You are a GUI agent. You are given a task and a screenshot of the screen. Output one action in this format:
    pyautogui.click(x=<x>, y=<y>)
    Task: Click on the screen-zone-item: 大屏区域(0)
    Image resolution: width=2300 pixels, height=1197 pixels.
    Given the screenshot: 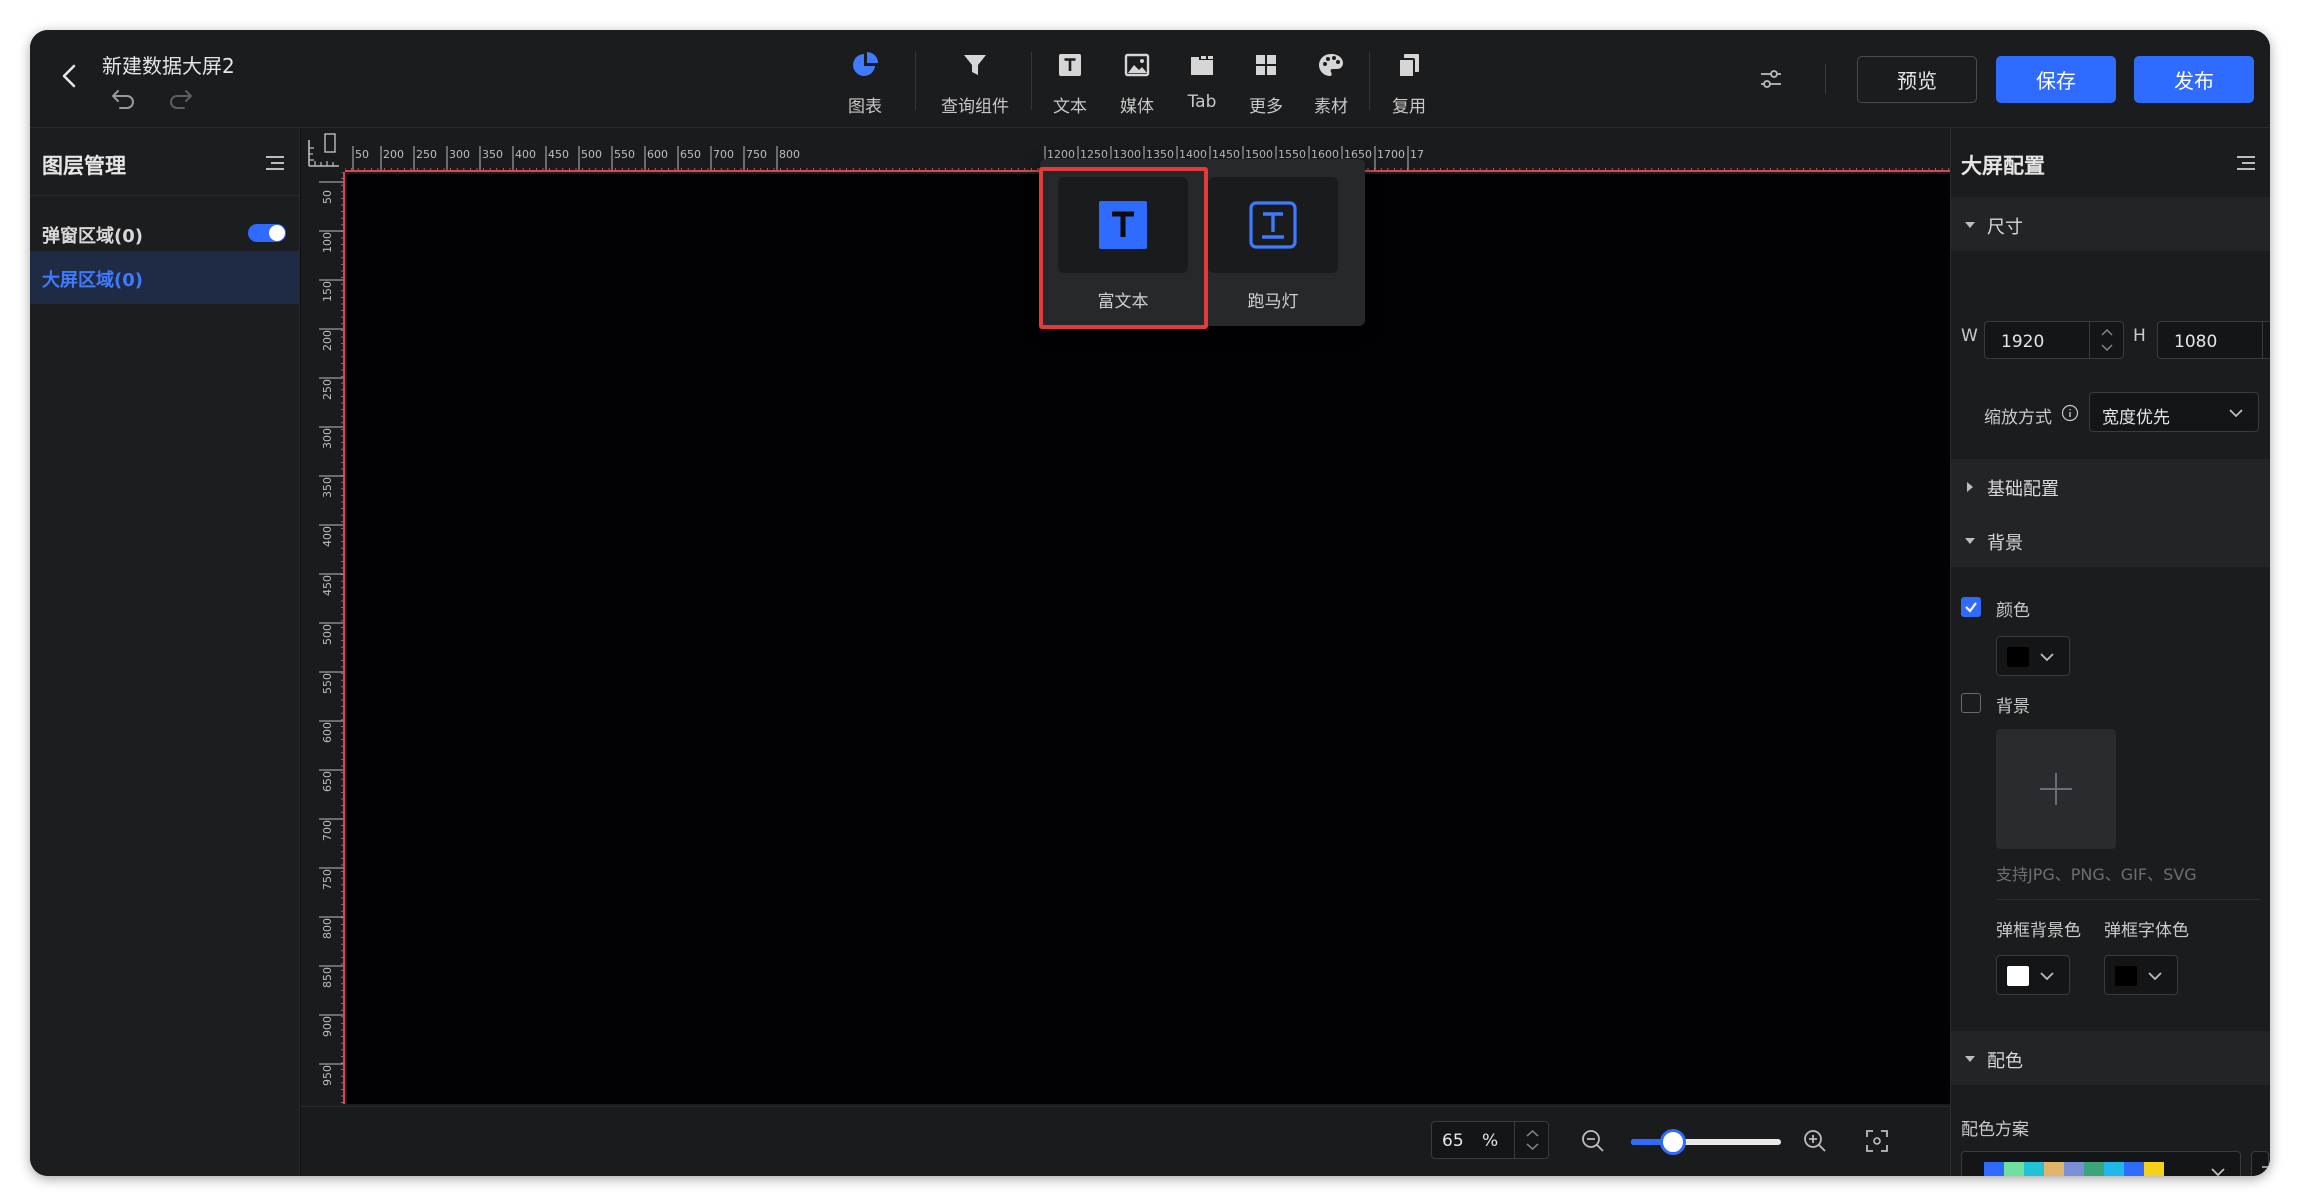 What is the action you would take?
    pyautogui.click(x=165, y=277)
    